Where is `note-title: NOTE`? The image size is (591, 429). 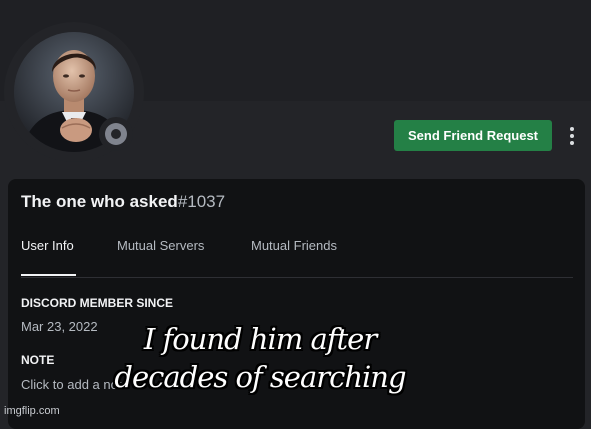 note-title: NOTE is located at coordinates (38, 360).